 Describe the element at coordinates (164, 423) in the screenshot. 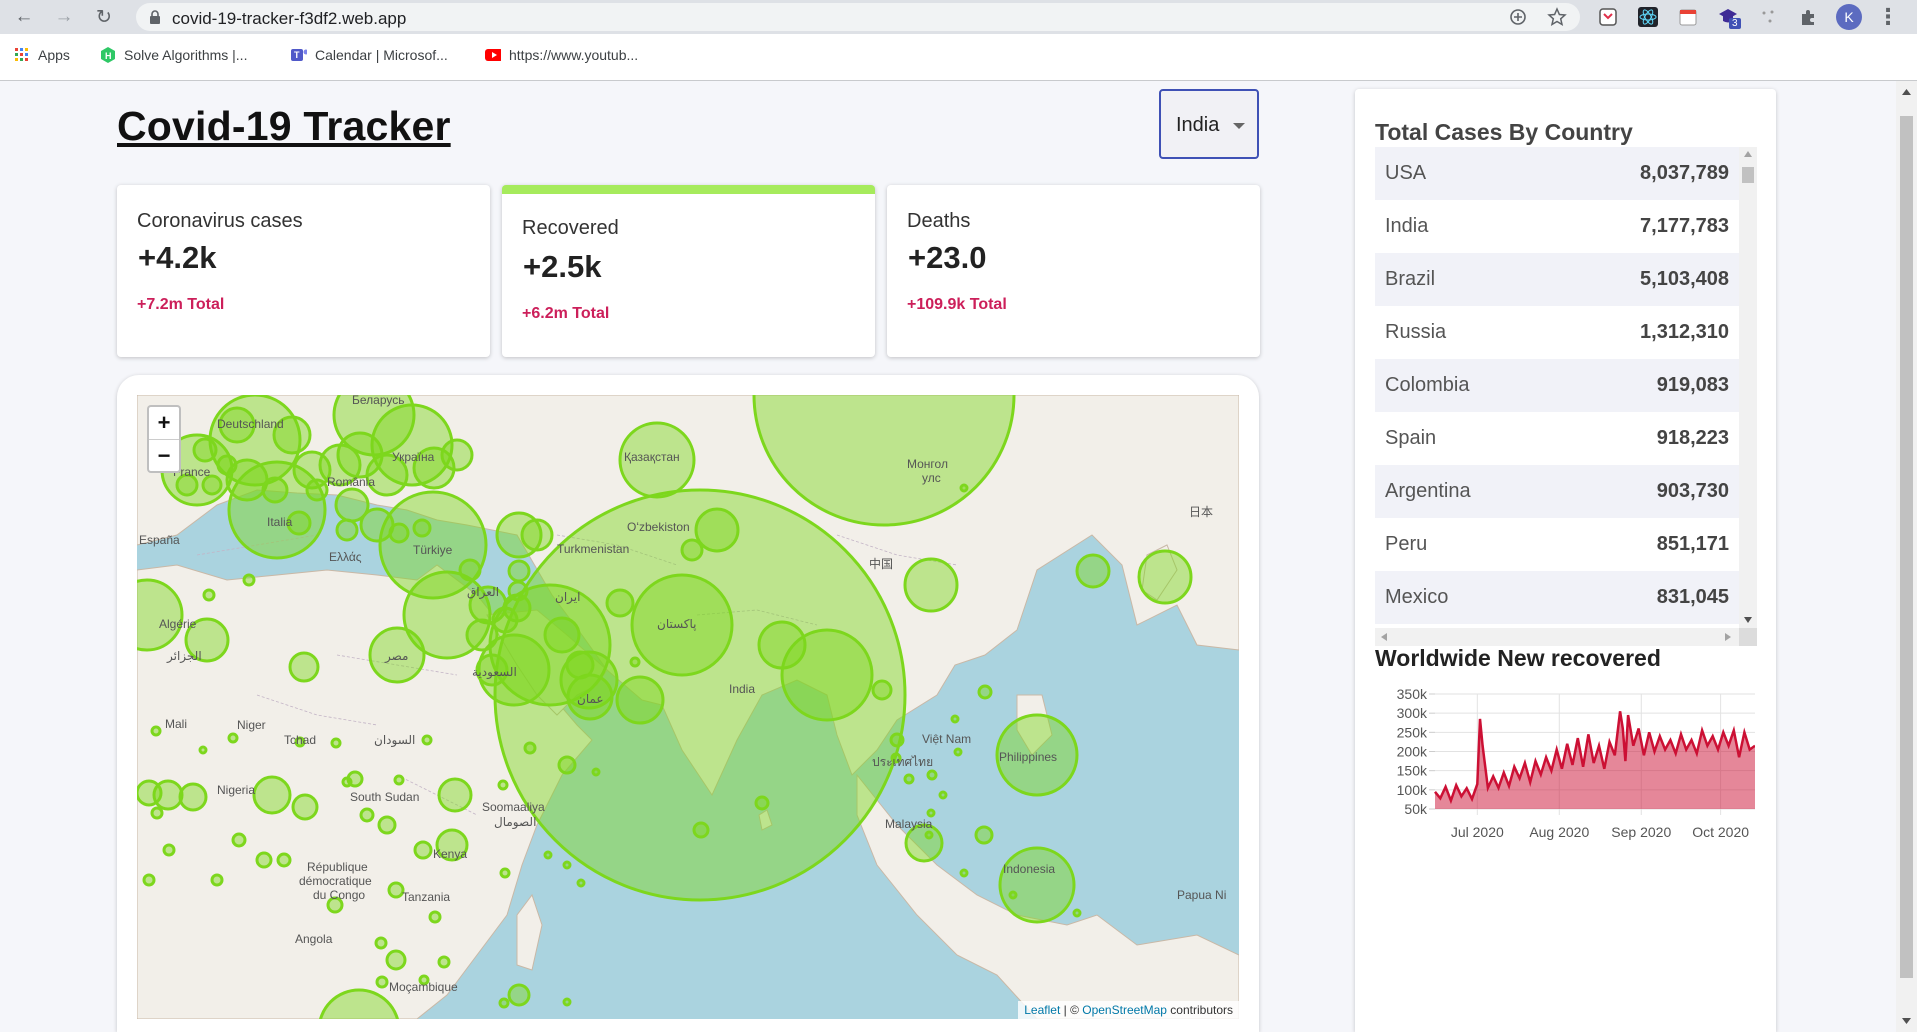

I see `zoom-in-button: +` at that location.